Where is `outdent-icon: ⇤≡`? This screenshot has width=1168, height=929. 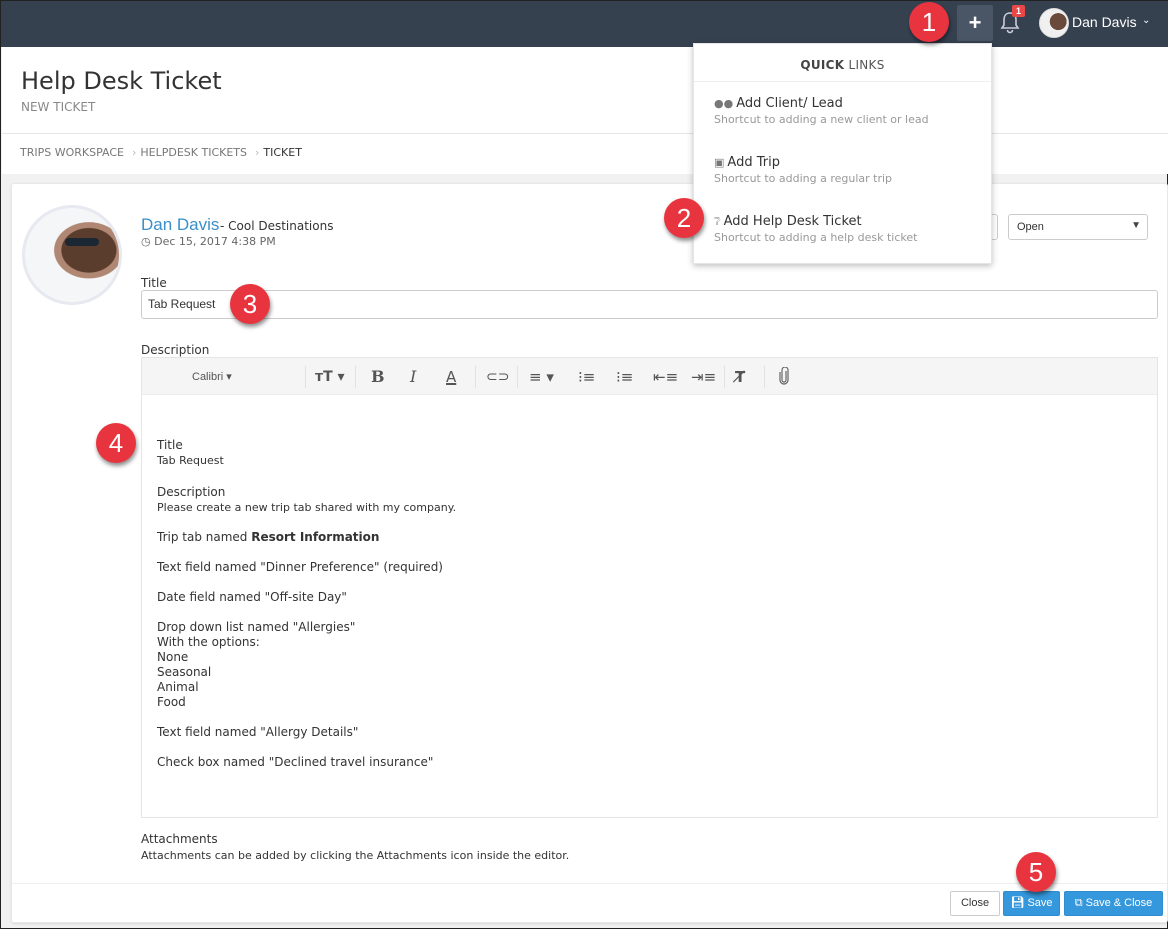
outdent-icon: ⇤≡ is located at coordinates (665, 377).